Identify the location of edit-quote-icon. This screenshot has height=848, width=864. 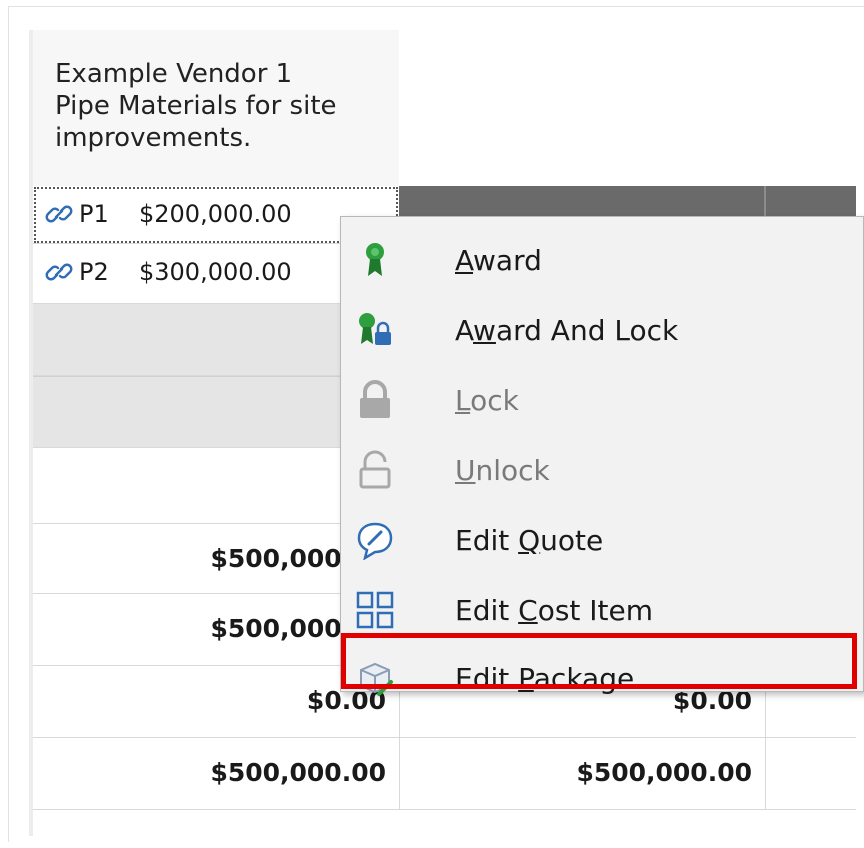
(375, 540).